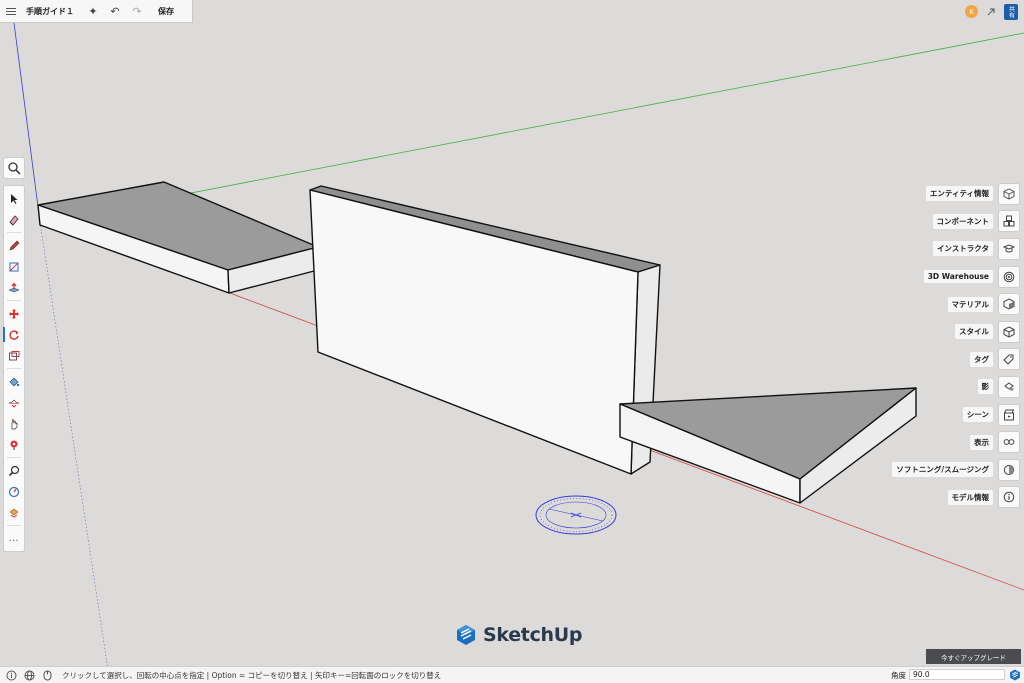 This screenshot has width=1024, height=683. What do you see at coordinates (29, 675) in the screenshot?
I see `globe-icon` at bounding box center [29, 675].